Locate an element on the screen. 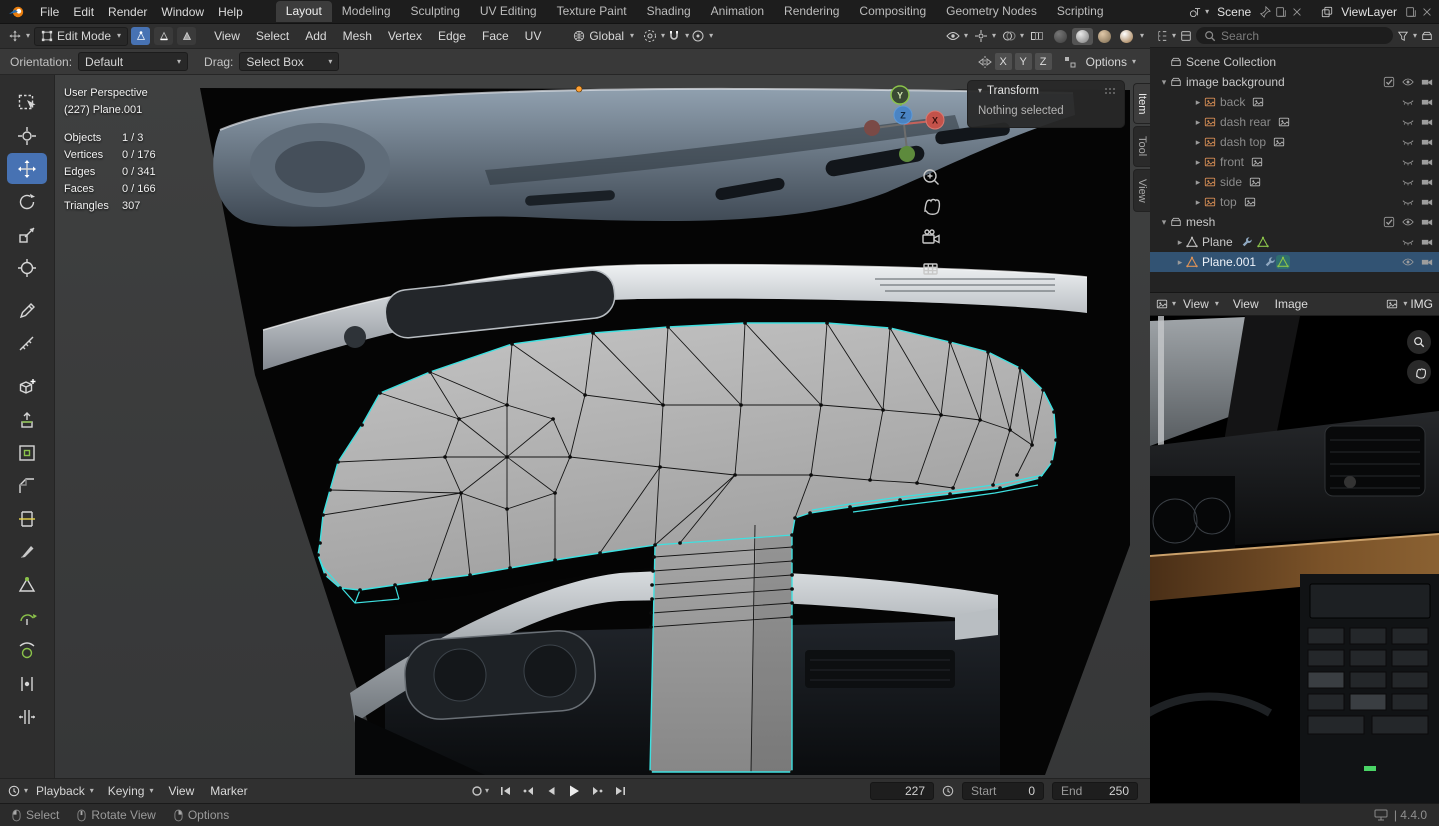 The height and width of the screenshot is (826, 1439). outliner-row-front: ▸ front is located at coordinates (1294, 162).